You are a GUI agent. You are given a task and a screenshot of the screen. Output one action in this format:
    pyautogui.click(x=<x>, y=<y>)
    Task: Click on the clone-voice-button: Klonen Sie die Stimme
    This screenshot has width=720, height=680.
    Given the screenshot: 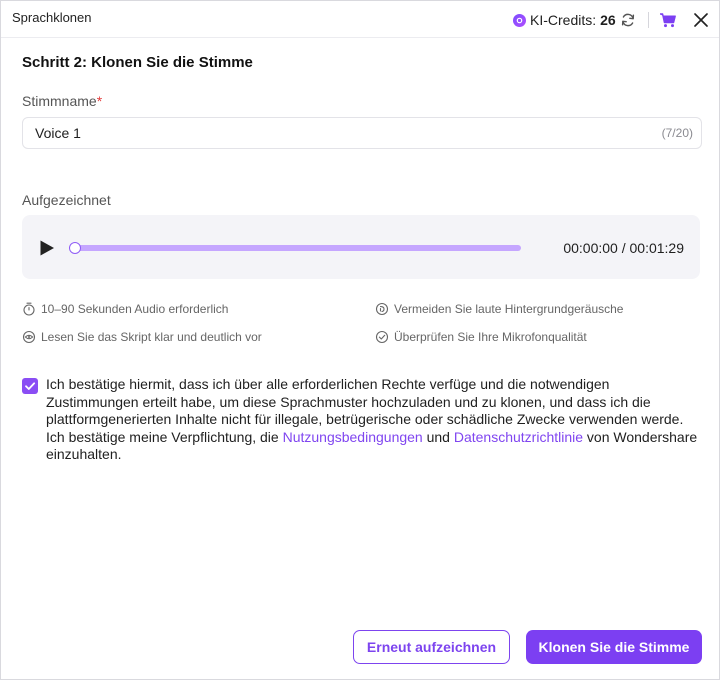 What is the action you would take?
    pyautogui.click(x=614, y=647)
    